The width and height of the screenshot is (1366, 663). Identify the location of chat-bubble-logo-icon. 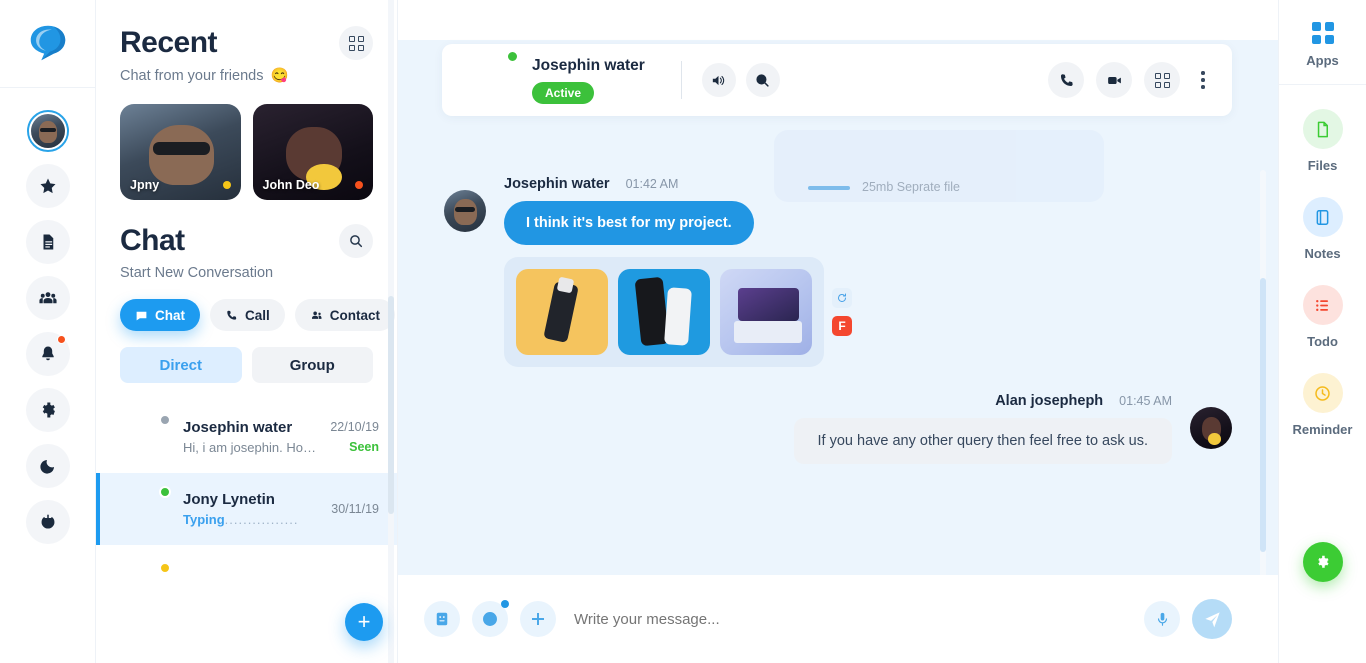
(47, 42).